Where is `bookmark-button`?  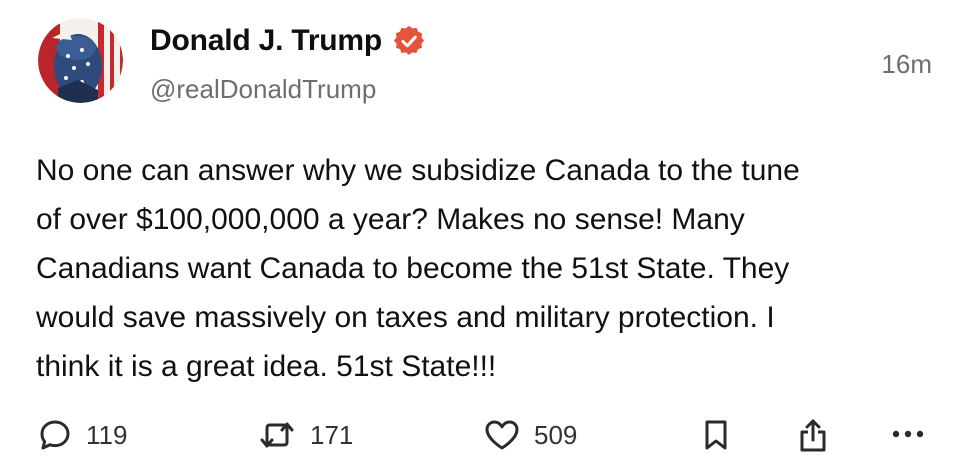 bookmark-button is located at coordinates (716, 435).